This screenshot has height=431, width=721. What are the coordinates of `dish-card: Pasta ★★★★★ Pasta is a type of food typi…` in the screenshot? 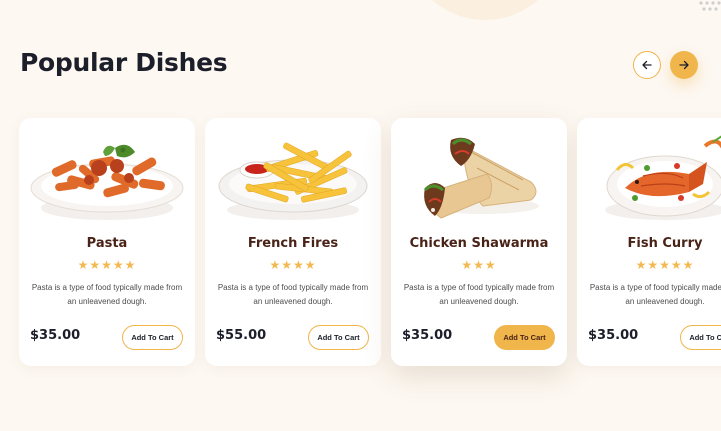 It's located at (107, 242).